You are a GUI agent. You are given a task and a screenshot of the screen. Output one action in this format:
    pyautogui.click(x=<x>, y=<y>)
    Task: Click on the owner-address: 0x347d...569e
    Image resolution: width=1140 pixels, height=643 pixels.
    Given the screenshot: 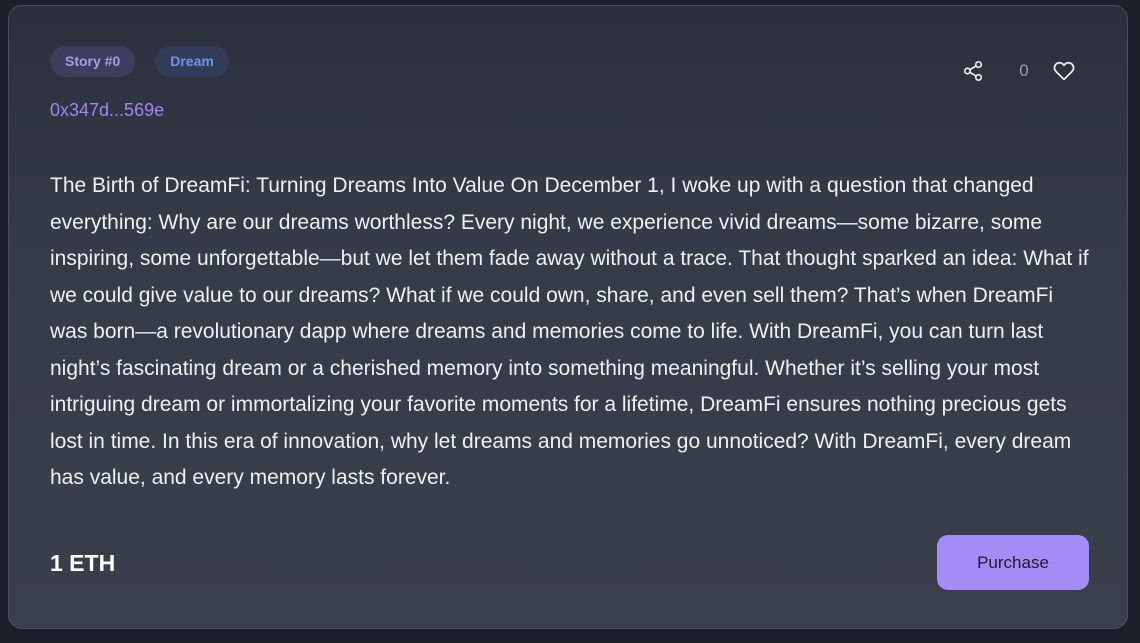 What is the action you would take?
    pyautogui.click(x=107, y=110)
    